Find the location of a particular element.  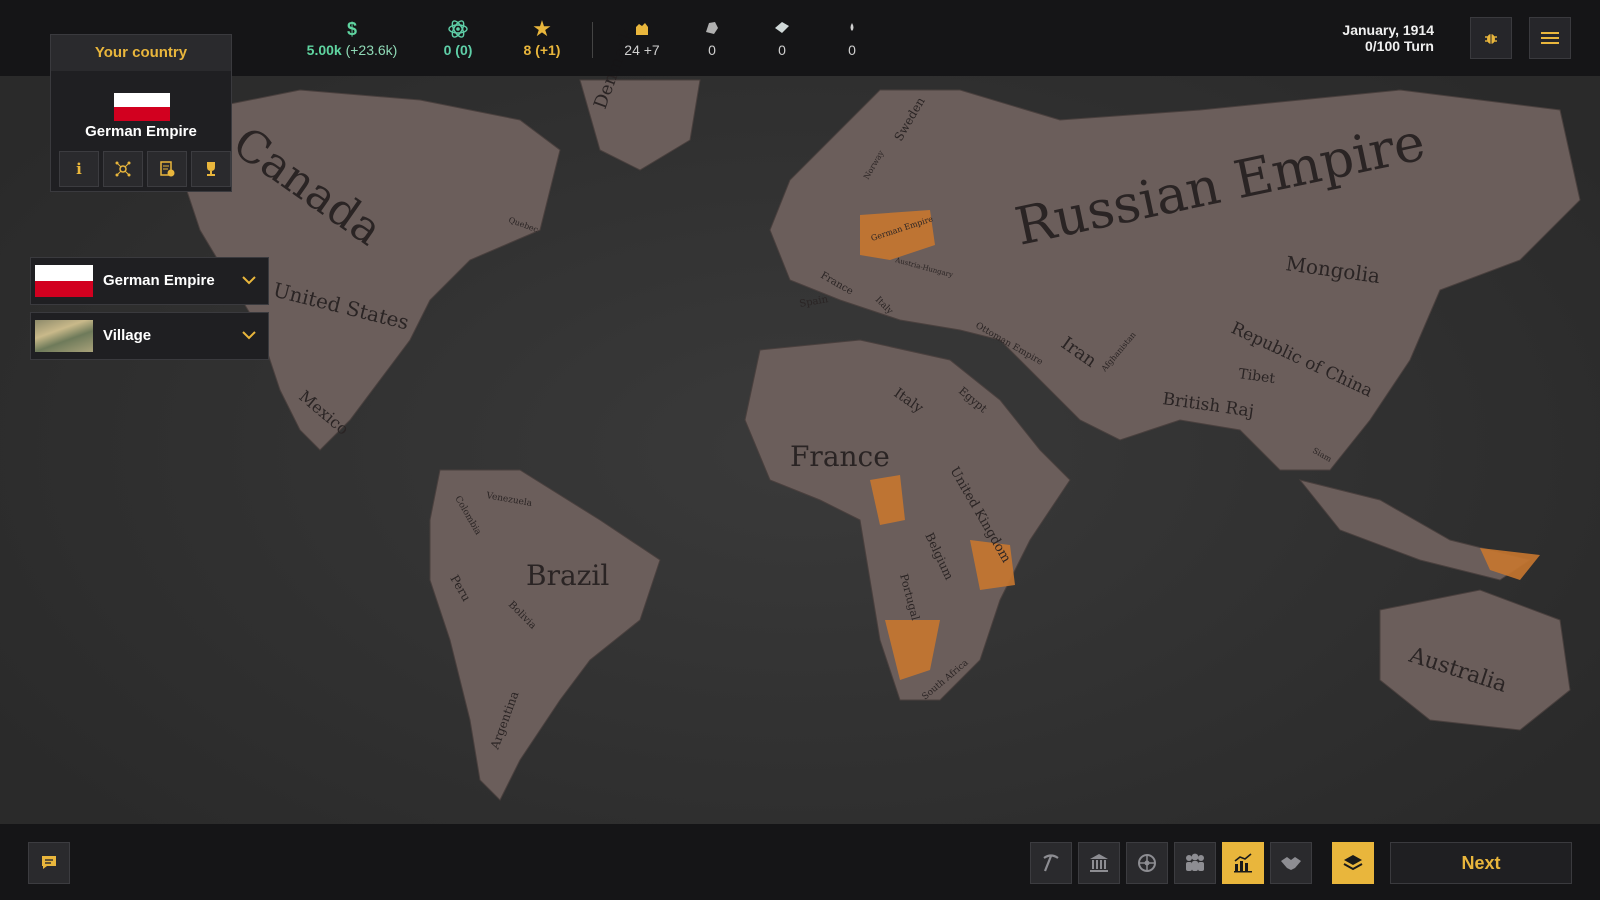

village-thumbnail is located at coordinates (64, 336).